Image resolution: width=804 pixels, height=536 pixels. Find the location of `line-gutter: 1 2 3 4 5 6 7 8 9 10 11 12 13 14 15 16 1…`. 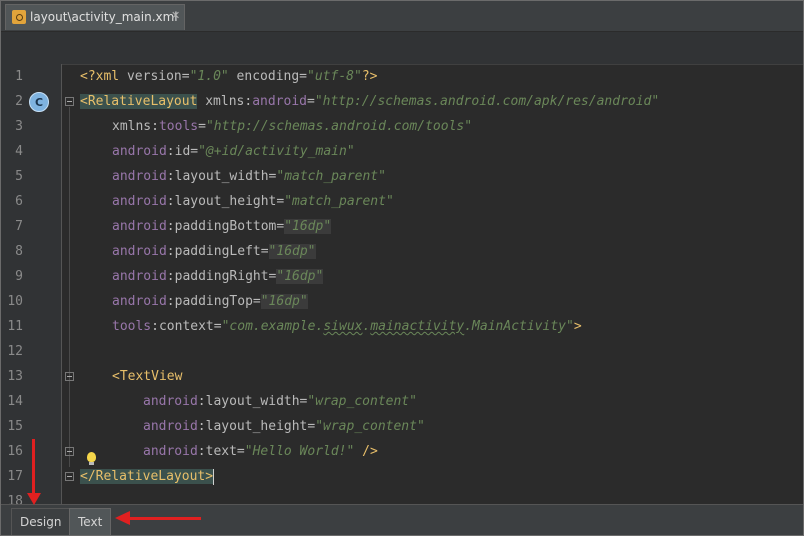

line-gutter: 1 2 3 4 5 6 7 8 9 10 11 12 13 14 15 16 1… is located at coordinates (31, 284).